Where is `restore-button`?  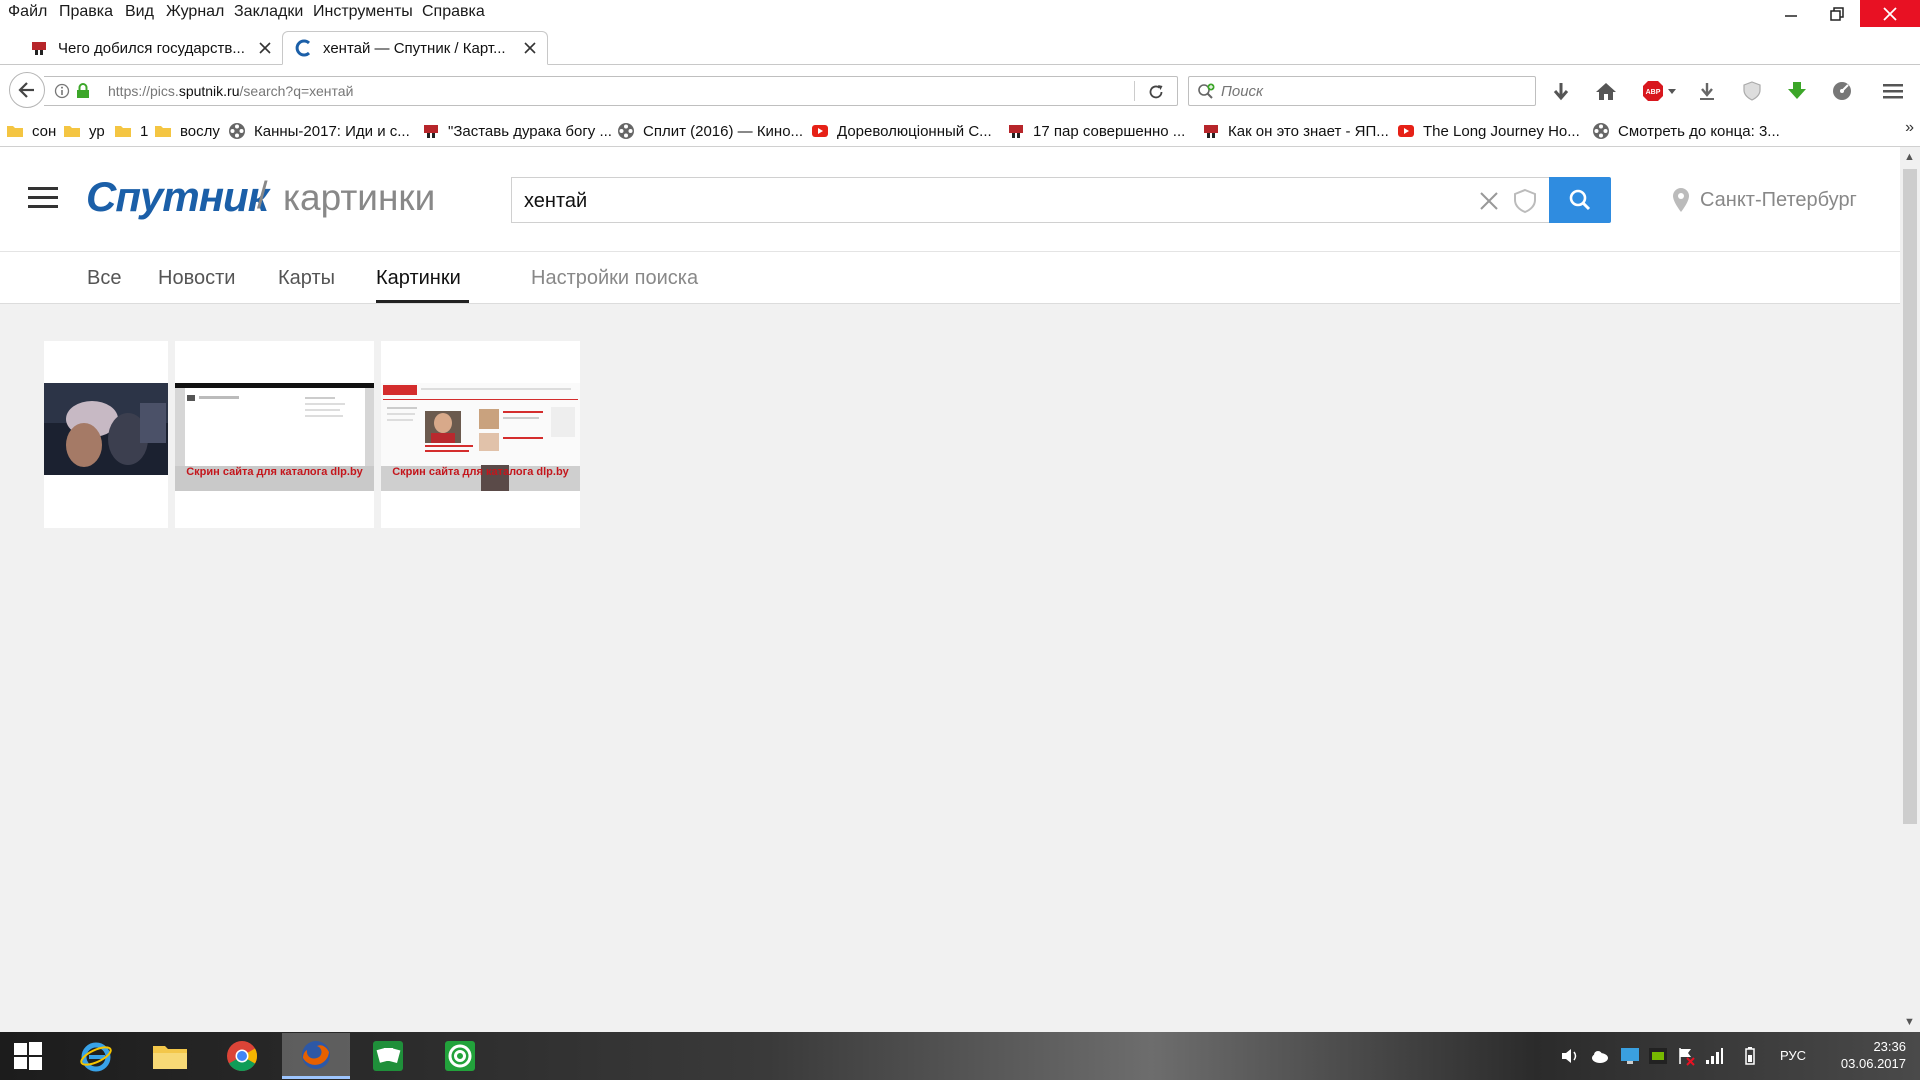 restore-button is located at coordinates (1837, 13).